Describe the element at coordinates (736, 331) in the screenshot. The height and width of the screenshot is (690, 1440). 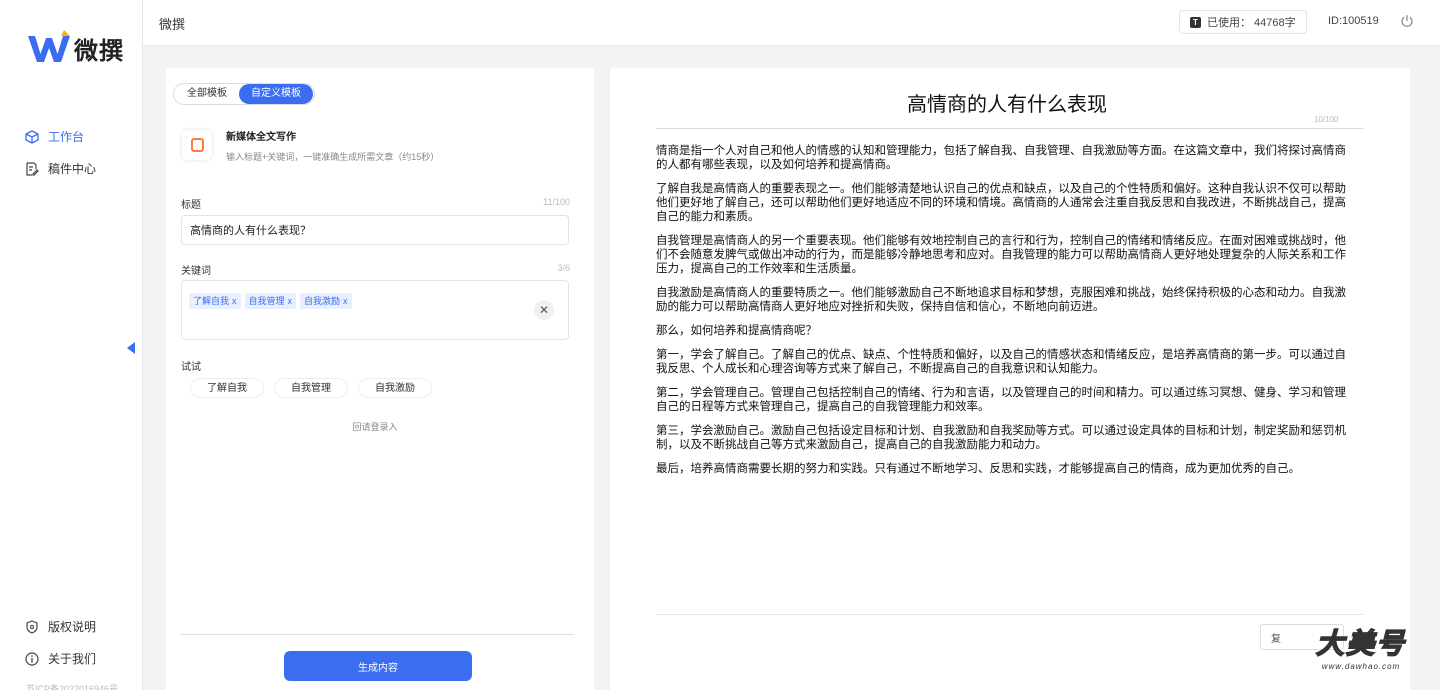
I see `article-paragraph: 那么，如何培养和提高情商呢？` at that location.